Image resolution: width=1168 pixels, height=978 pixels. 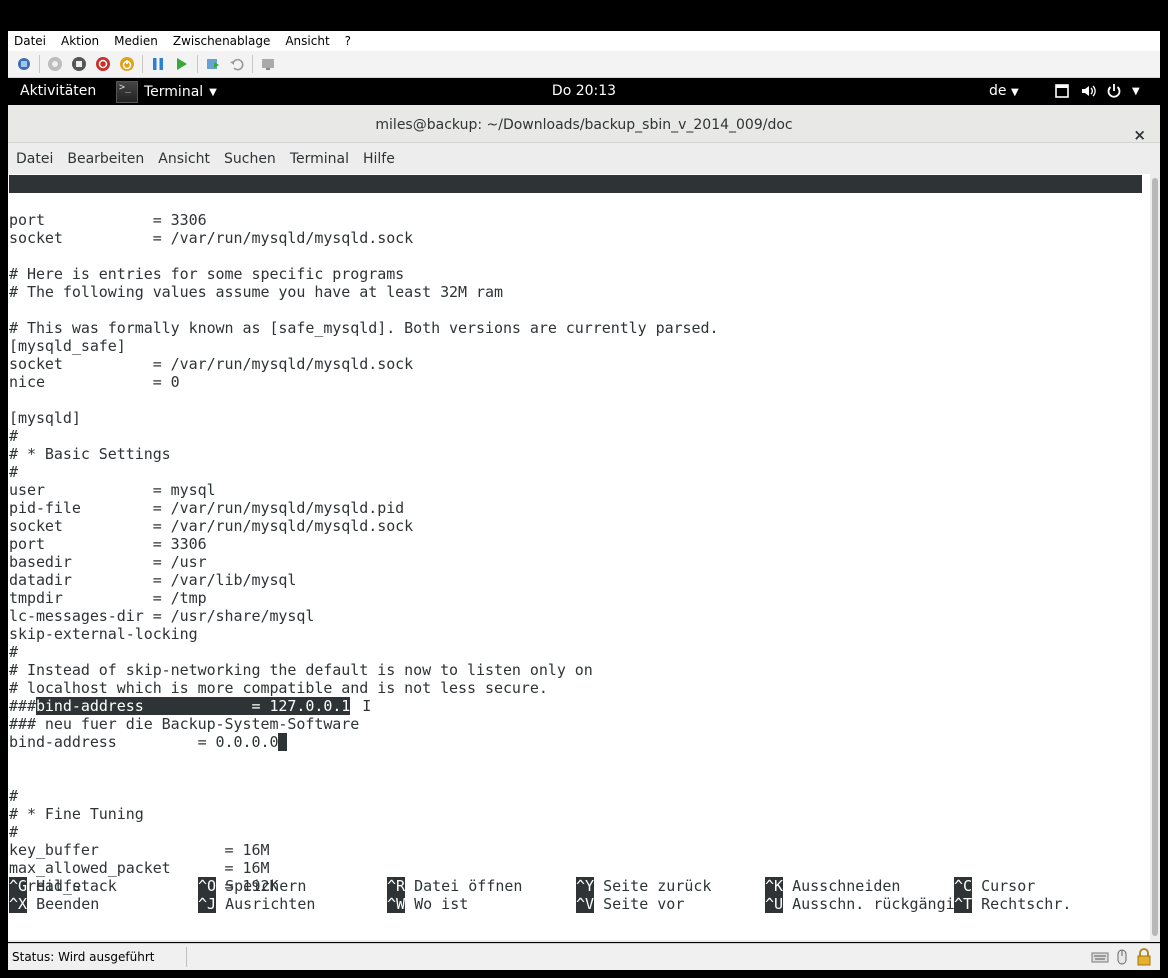 What do you see at coordinates (182, 64) in the screenshot?
I see `resume-icon` at bounding box center [182, 64].